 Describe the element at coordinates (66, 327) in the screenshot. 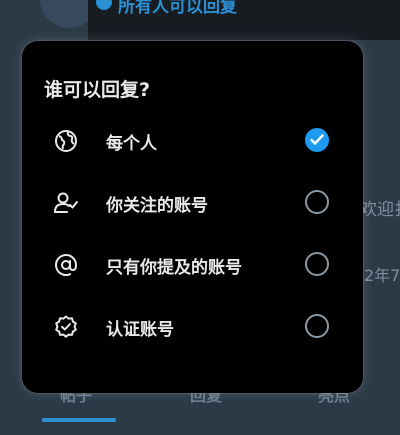

I see `verified-badge-icon` at that location.